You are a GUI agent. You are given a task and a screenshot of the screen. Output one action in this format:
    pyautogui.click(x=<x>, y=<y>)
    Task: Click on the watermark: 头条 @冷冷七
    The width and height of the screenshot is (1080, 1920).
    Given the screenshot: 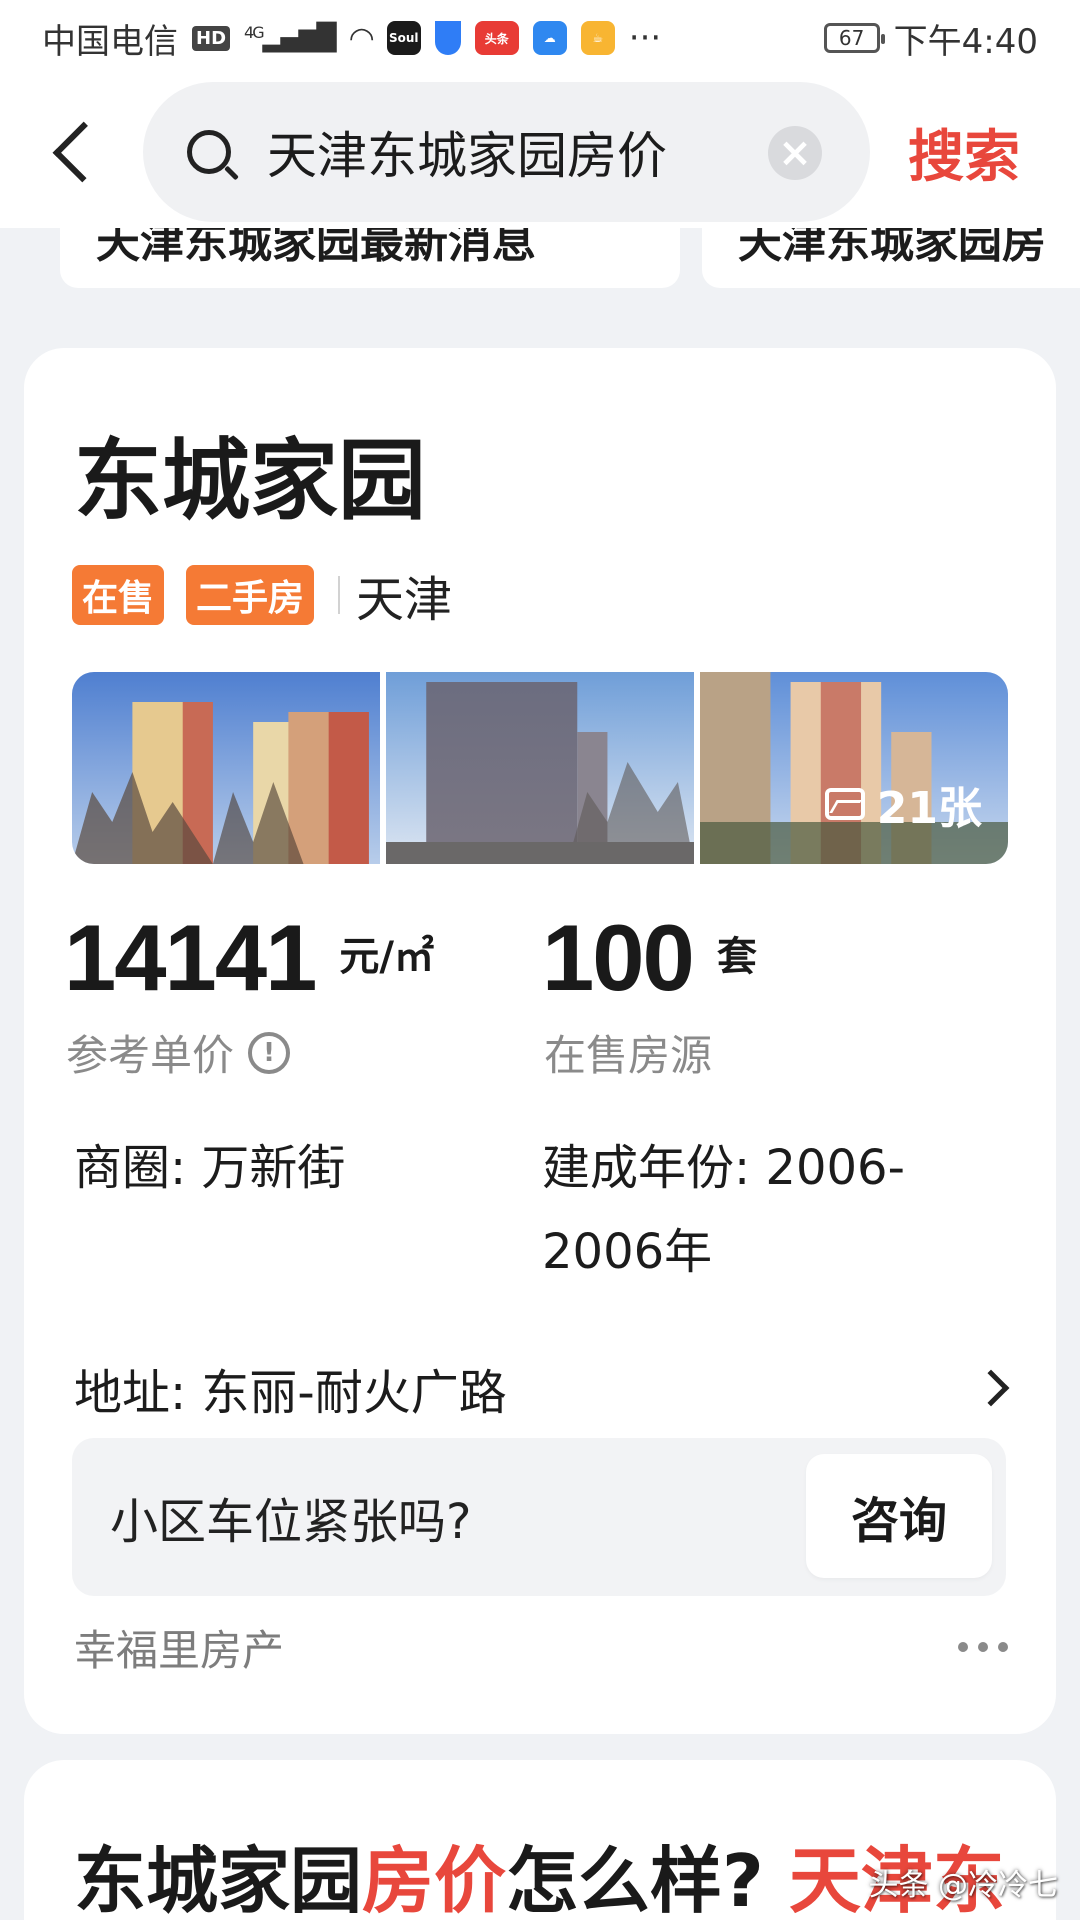 What is the action you would take?
    pyautogui.click(x=963, y=1885)
    